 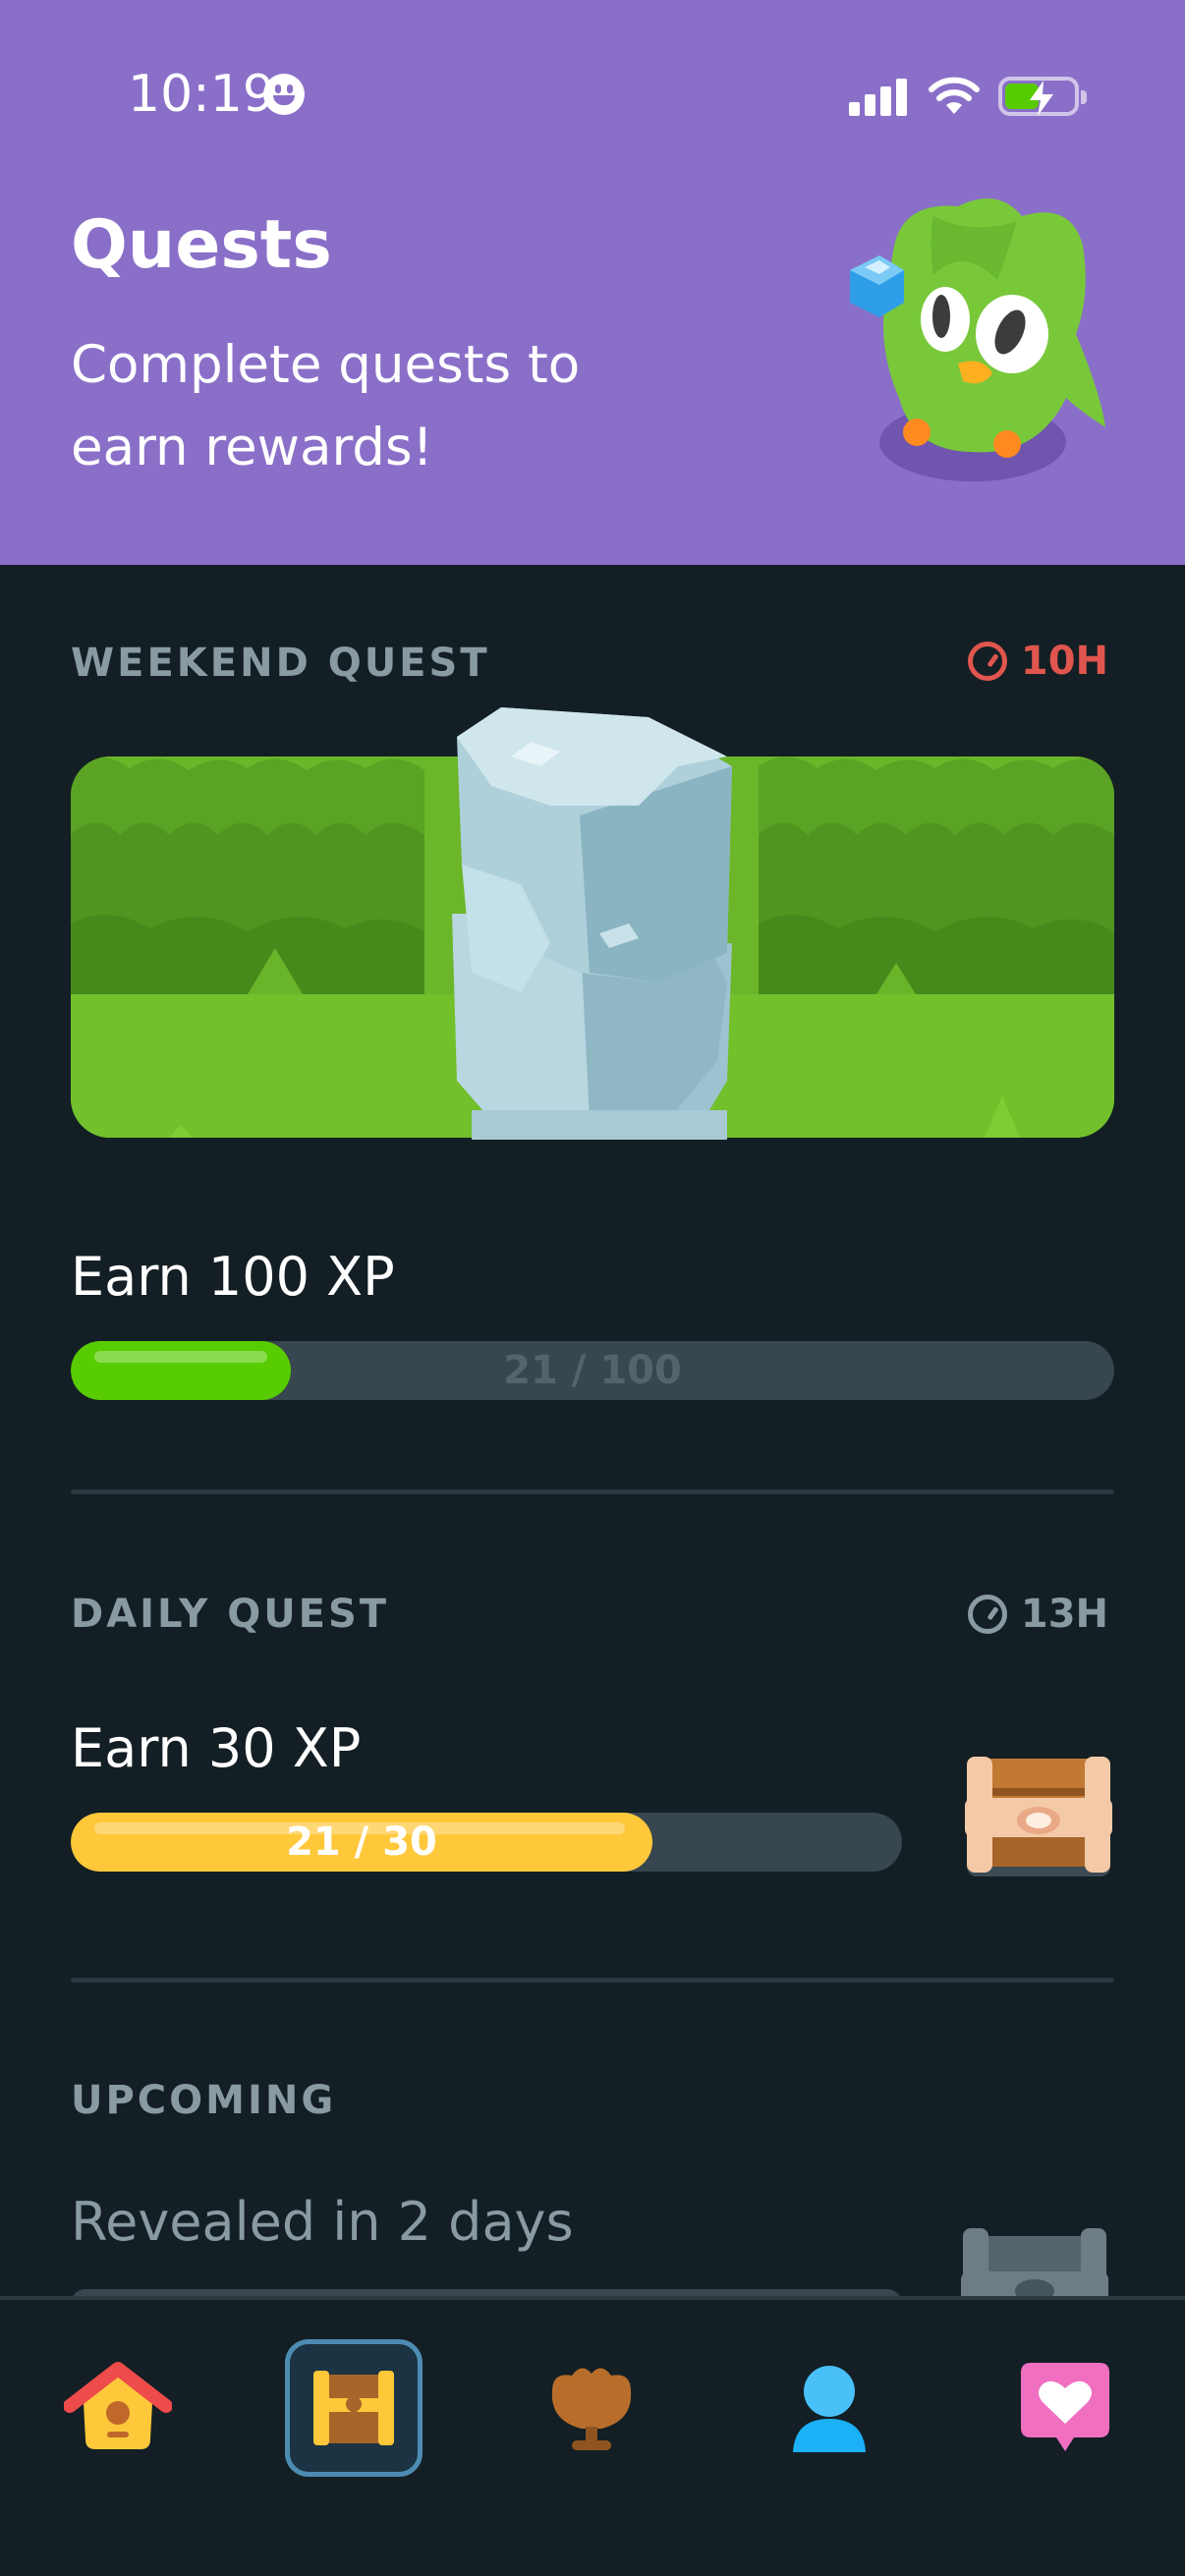 I want to click on weekend-quest-title: Earn 100 XP, so click(x=233, y=1277).